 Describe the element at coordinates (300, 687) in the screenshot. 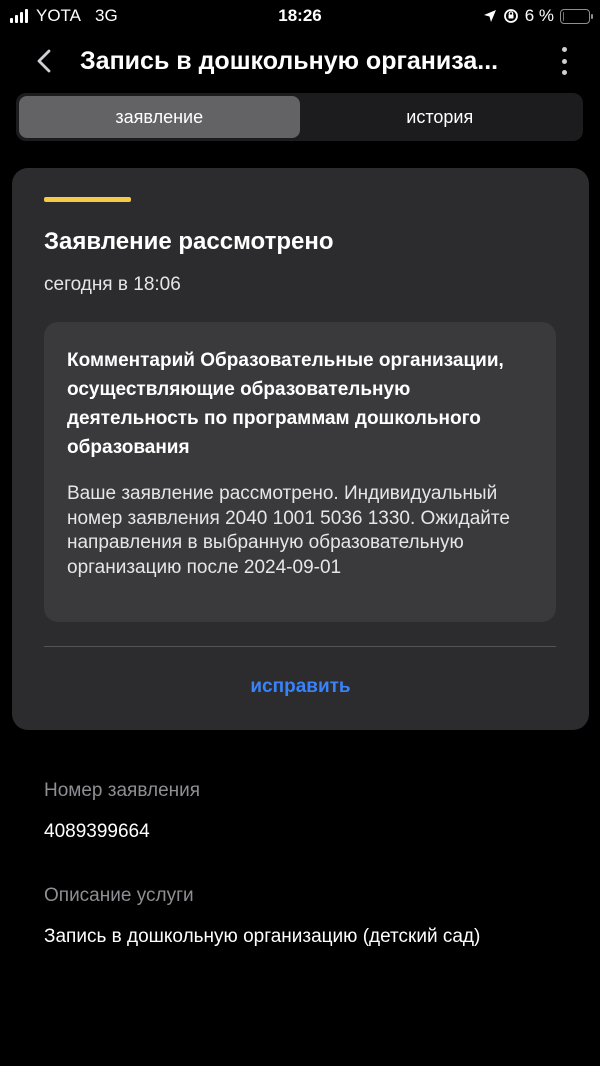

I see `edit-button: исправить` at that location.